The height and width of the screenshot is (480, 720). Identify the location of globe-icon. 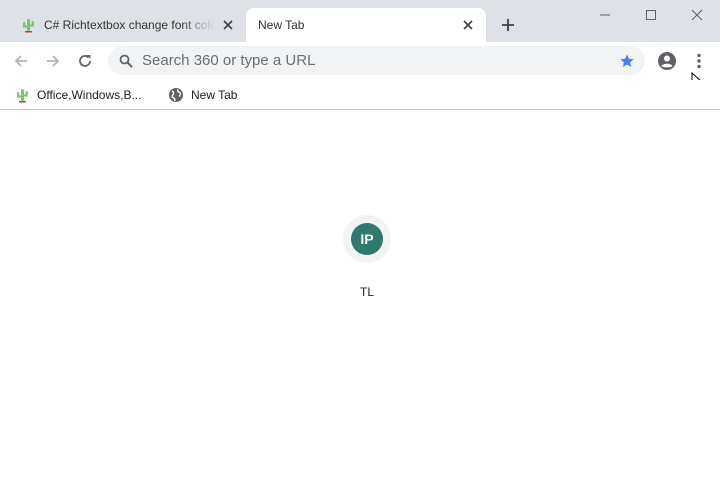
(176, 95).